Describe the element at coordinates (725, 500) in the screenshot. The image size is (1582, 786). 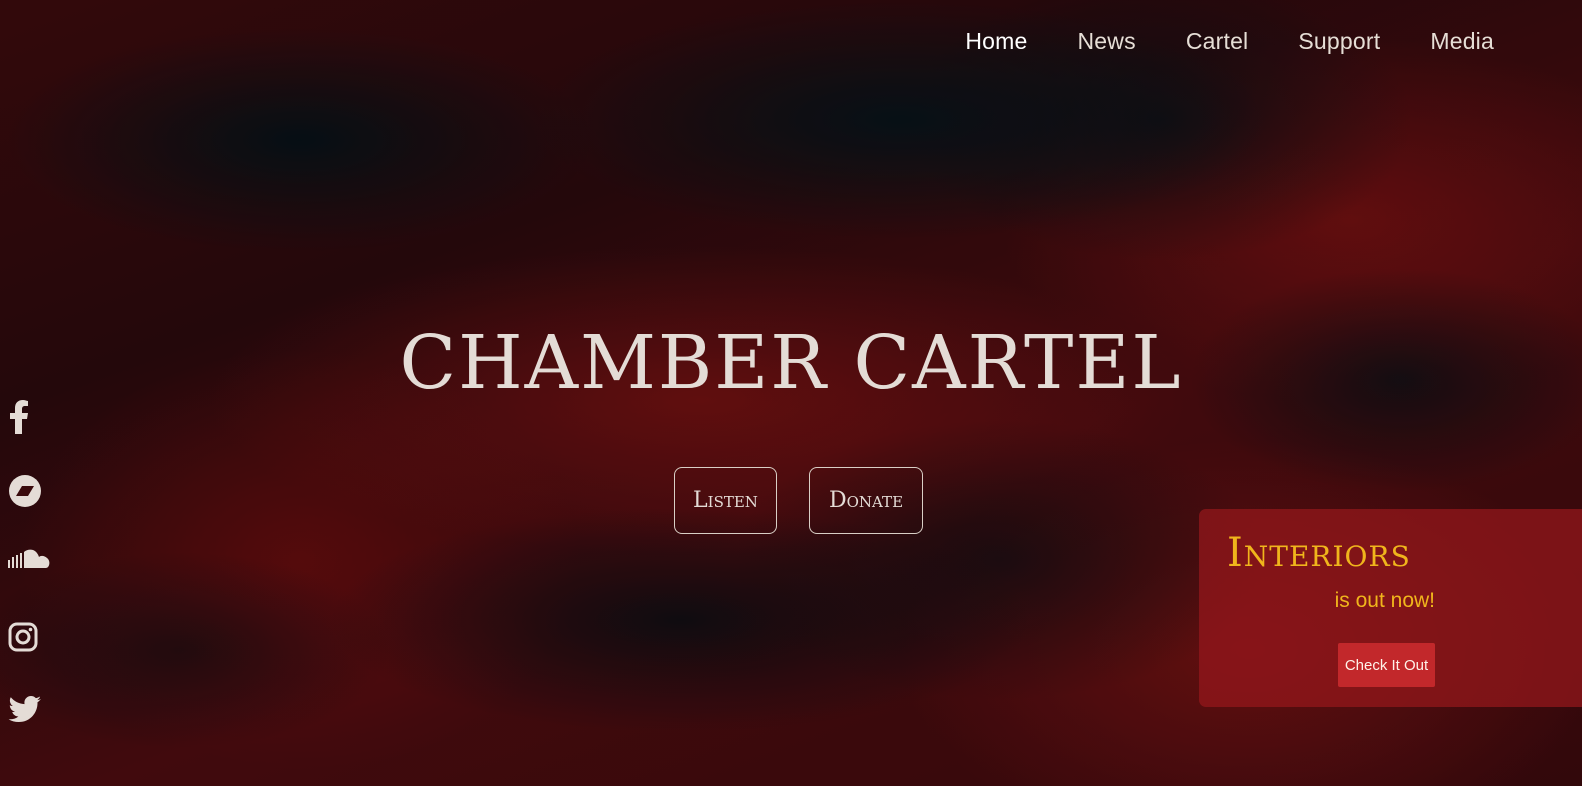
I see `listen-button: Listen` at that location.